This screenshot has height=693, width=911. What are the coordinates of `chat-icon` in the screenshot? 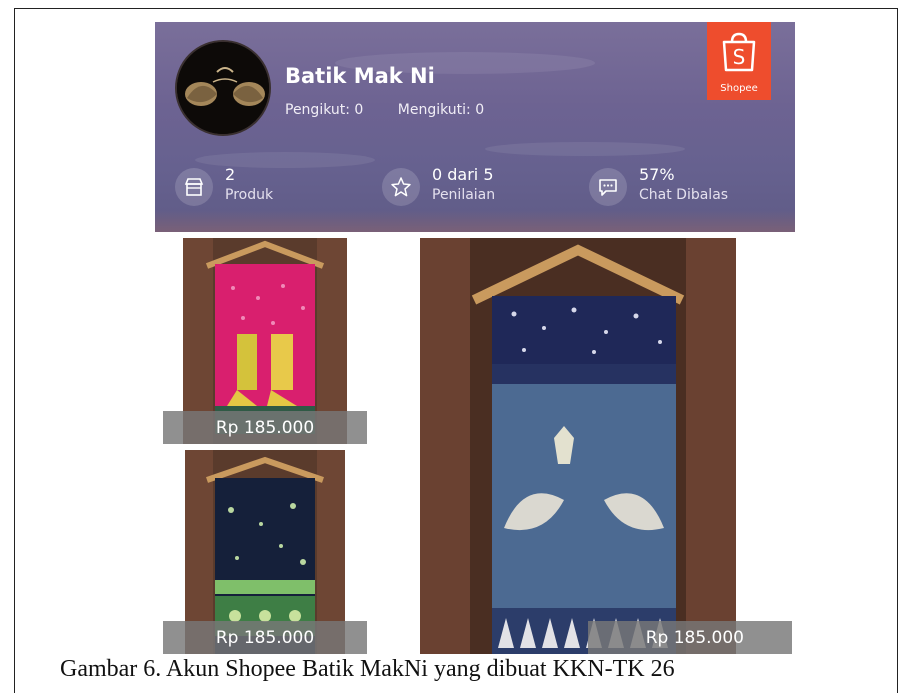 It's located at (608, 187).